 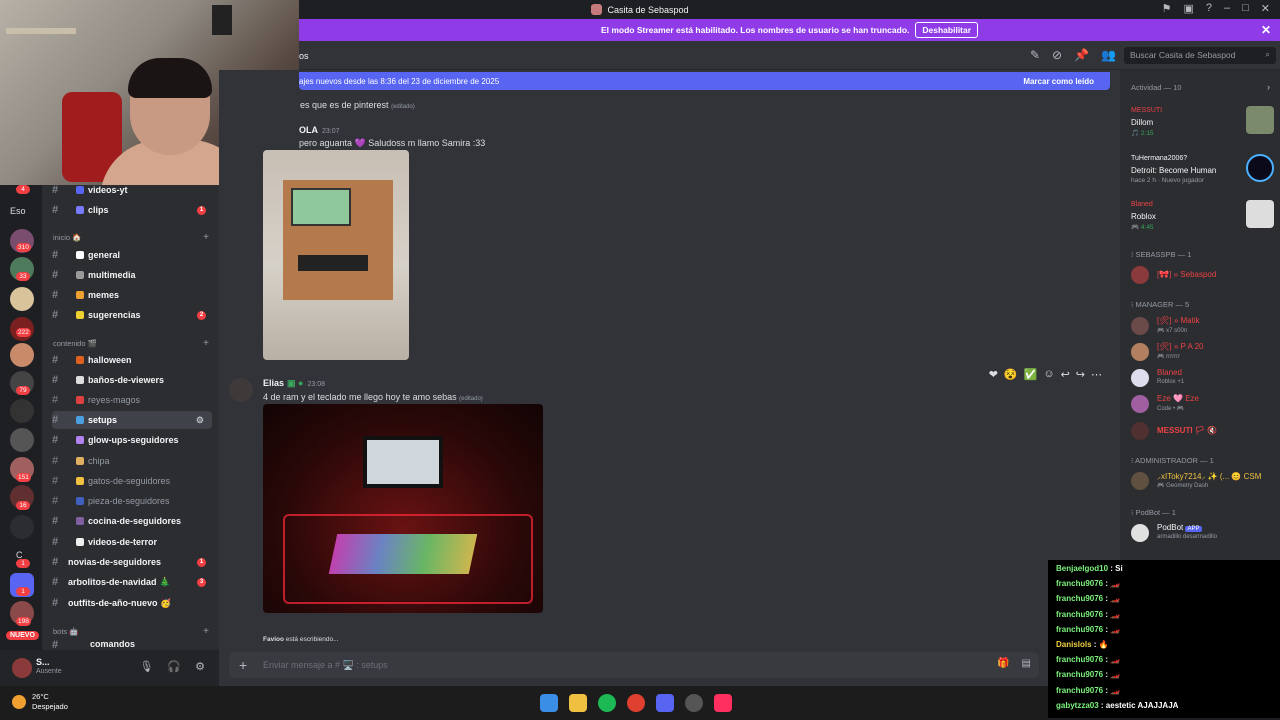 I want to click on windows-start-icon, so click(x=549, y=703).